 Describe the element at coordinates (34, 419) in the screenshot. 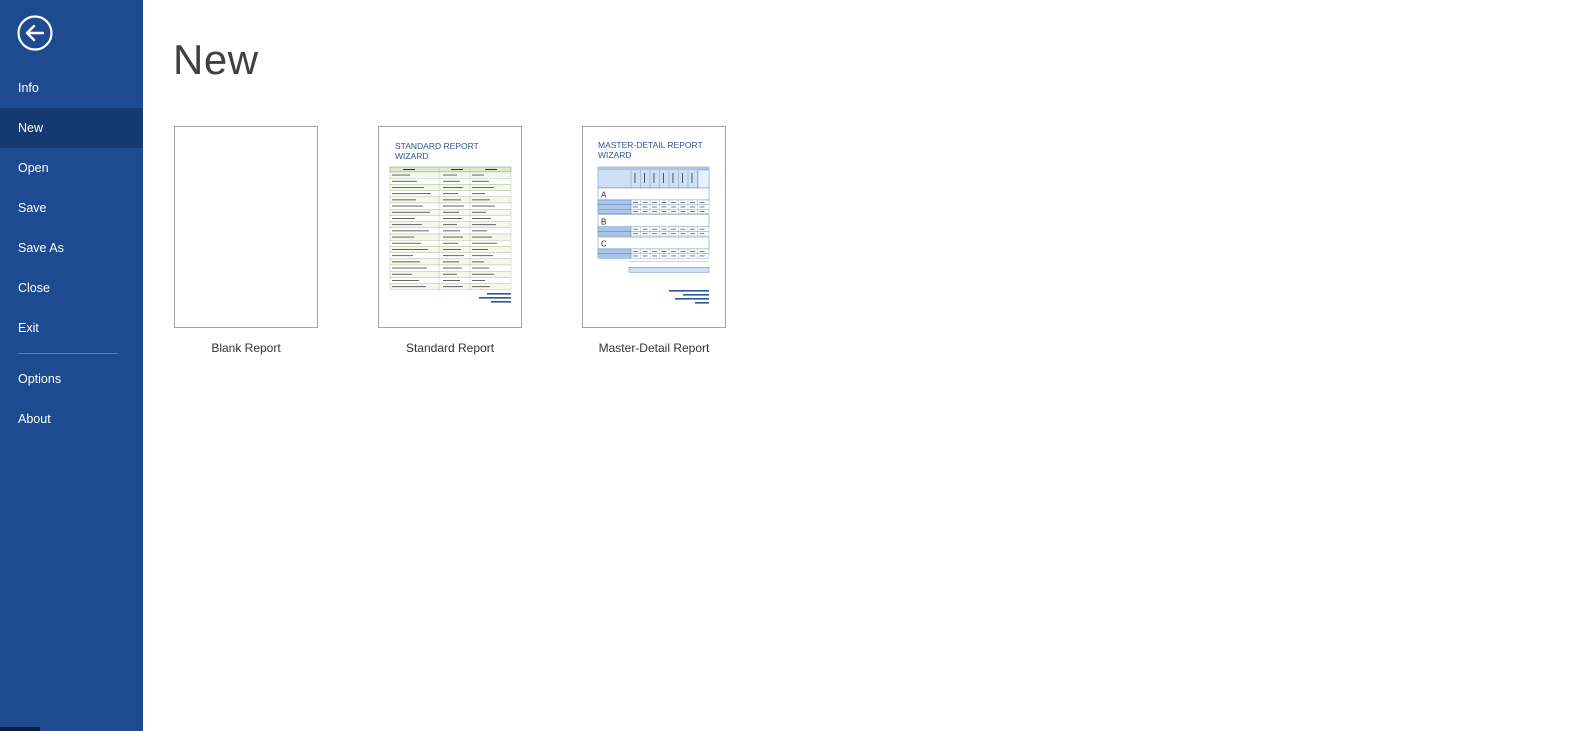

I see `nav-item-label: About` at that location.